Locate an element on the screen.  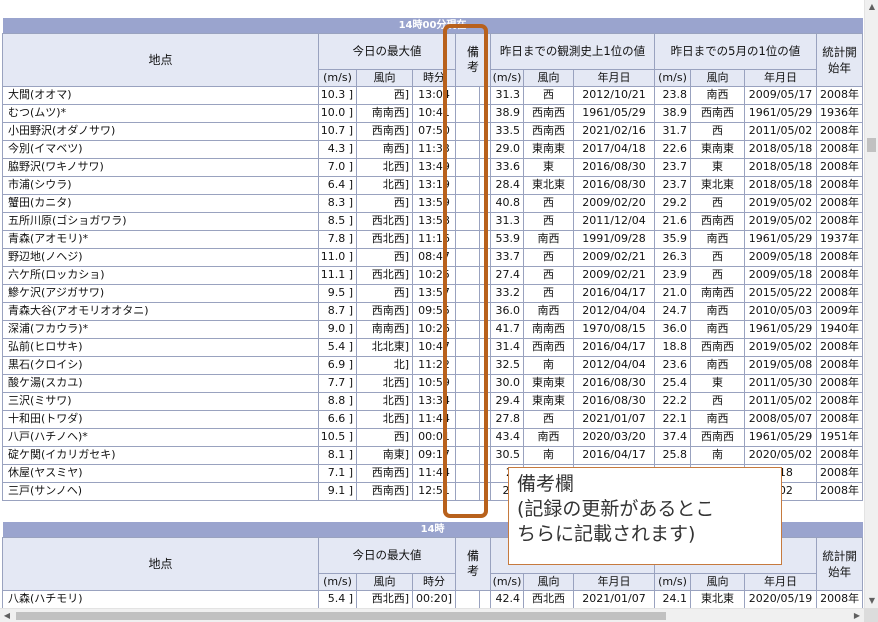
note-cell is located at coordinates (467, 598).